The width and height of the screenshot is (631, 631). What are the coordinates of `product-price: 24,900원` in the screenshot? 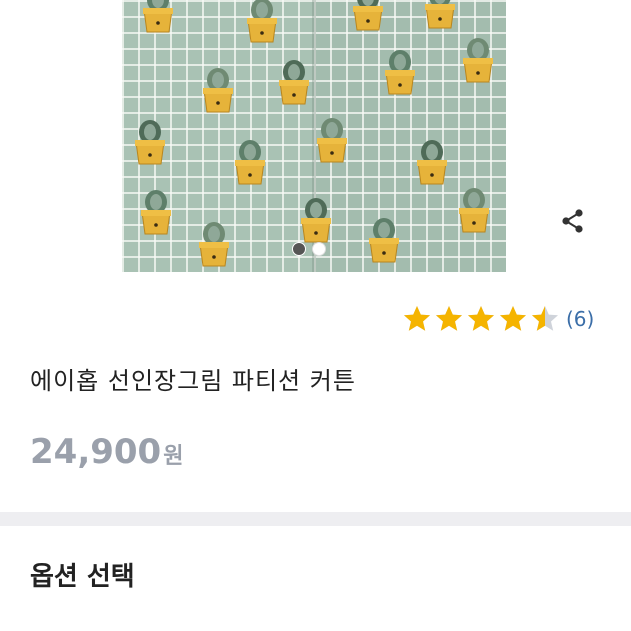 It's located at (106, 452).